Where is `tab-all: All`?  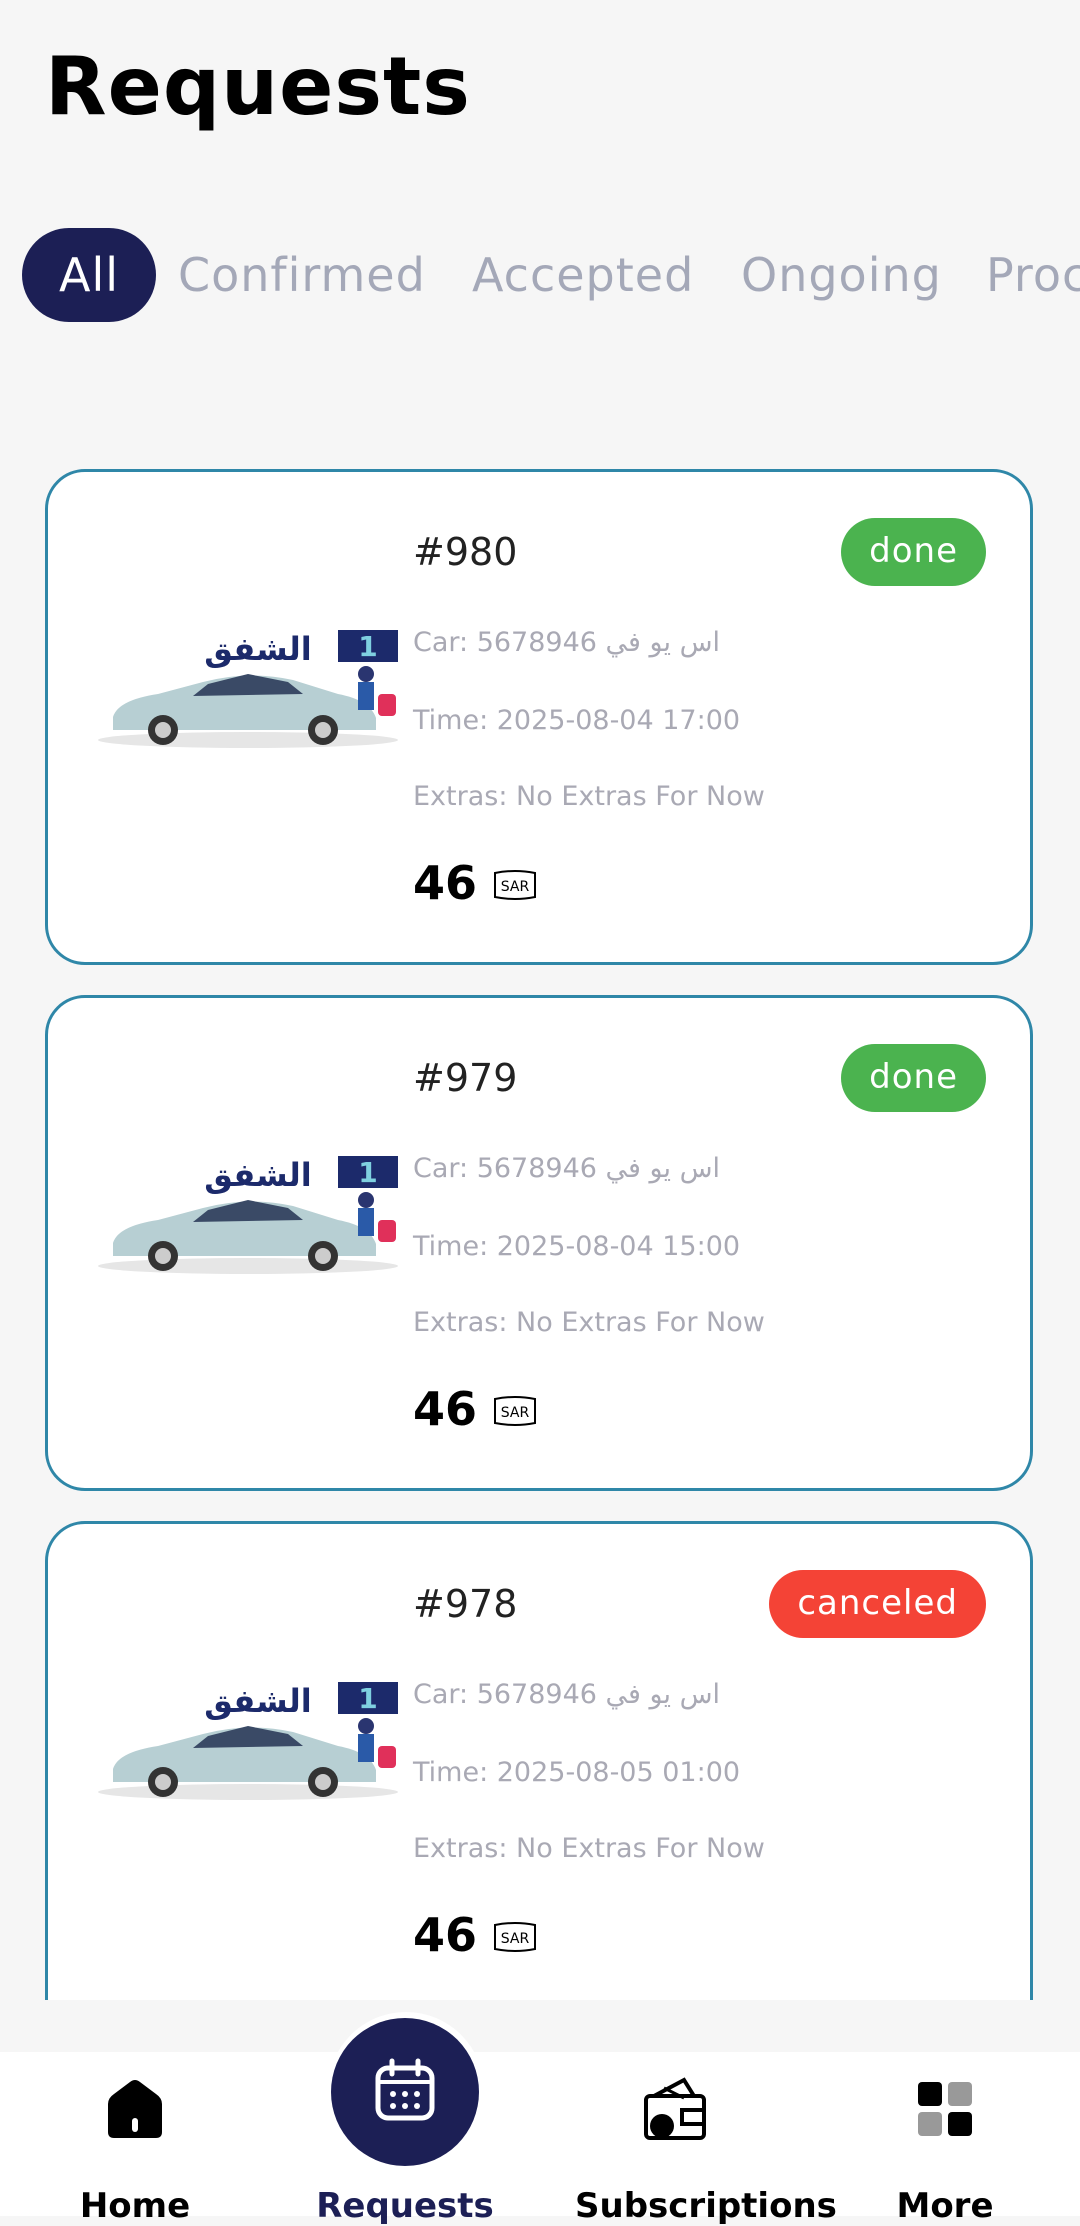
tab-all: All is located at coordinates (89, 275).